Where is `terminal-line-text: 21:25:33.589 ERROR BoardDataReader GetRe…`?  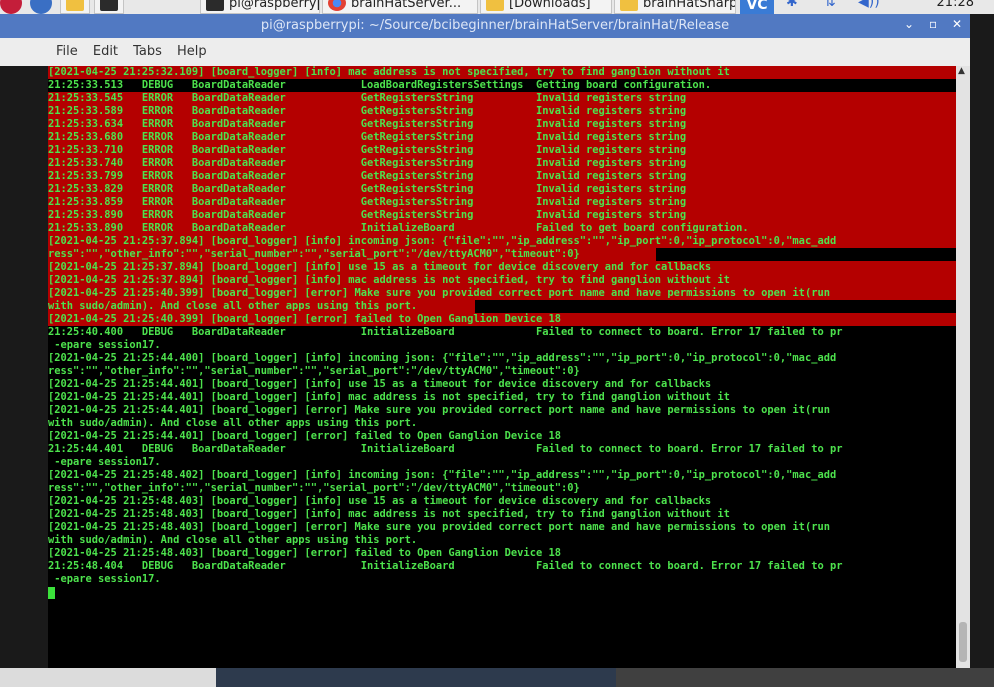 terminal-line-text: 21:25:33.589 ERROR BoardDataReader GetRe… is located at coordinates (367, 111).